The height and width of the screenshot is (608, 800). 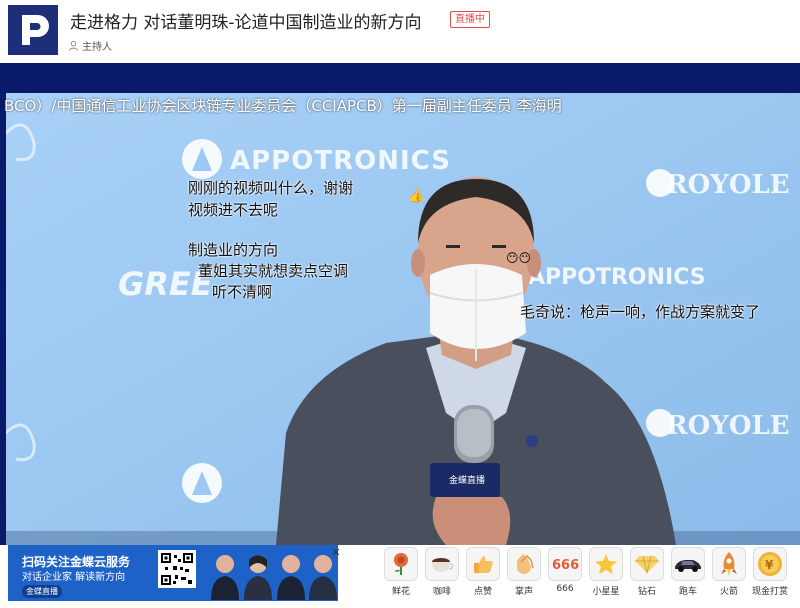 What do you see at coordinates (400, 592) in the screenshot?
I see `gift-label: 鲜花` at bounding box center [400, 592].